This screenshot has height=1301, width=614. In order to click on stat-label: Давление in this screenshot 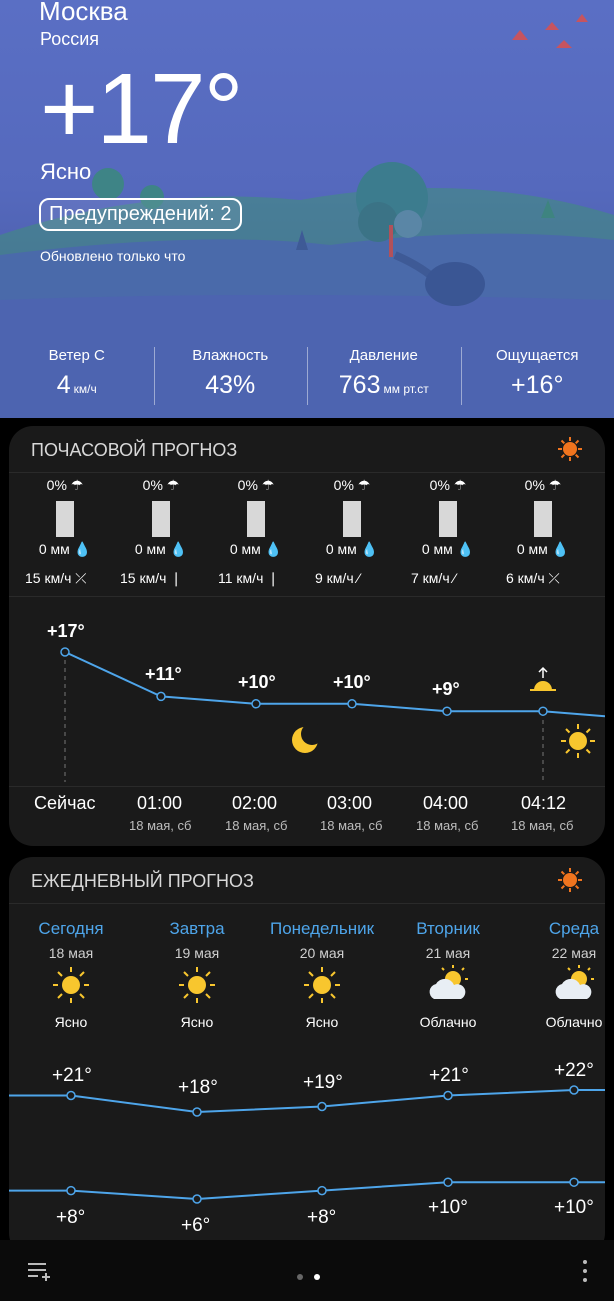, I will do `click(383, 355)`.